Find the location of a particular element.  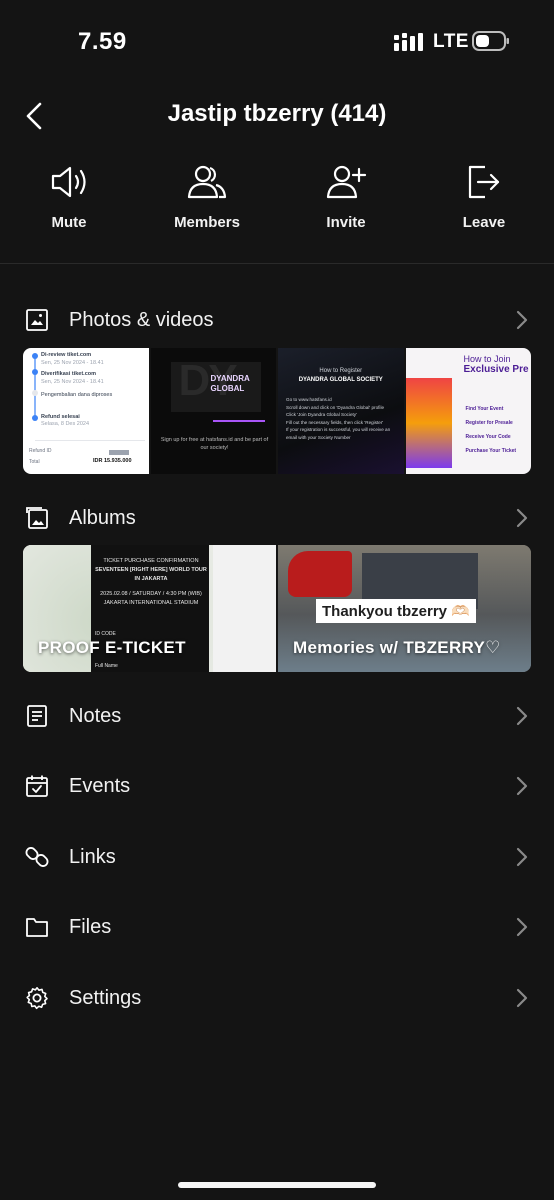

members-icon is located at coordinates (207, 182).